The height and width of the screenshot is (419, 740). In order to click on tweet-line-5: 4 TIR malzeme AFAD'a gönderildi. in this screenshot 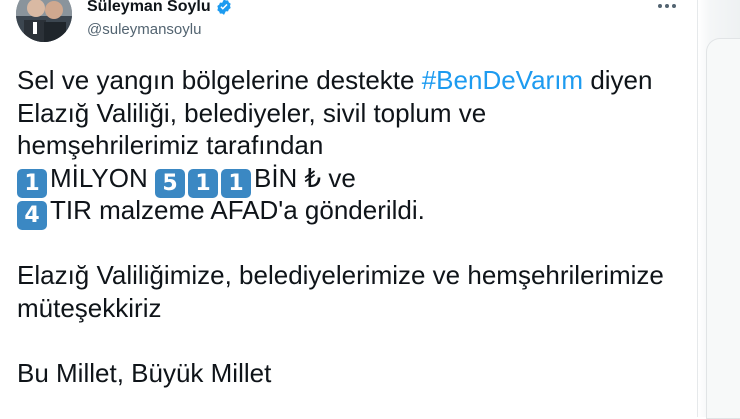, I will do `click(362, 212)`.